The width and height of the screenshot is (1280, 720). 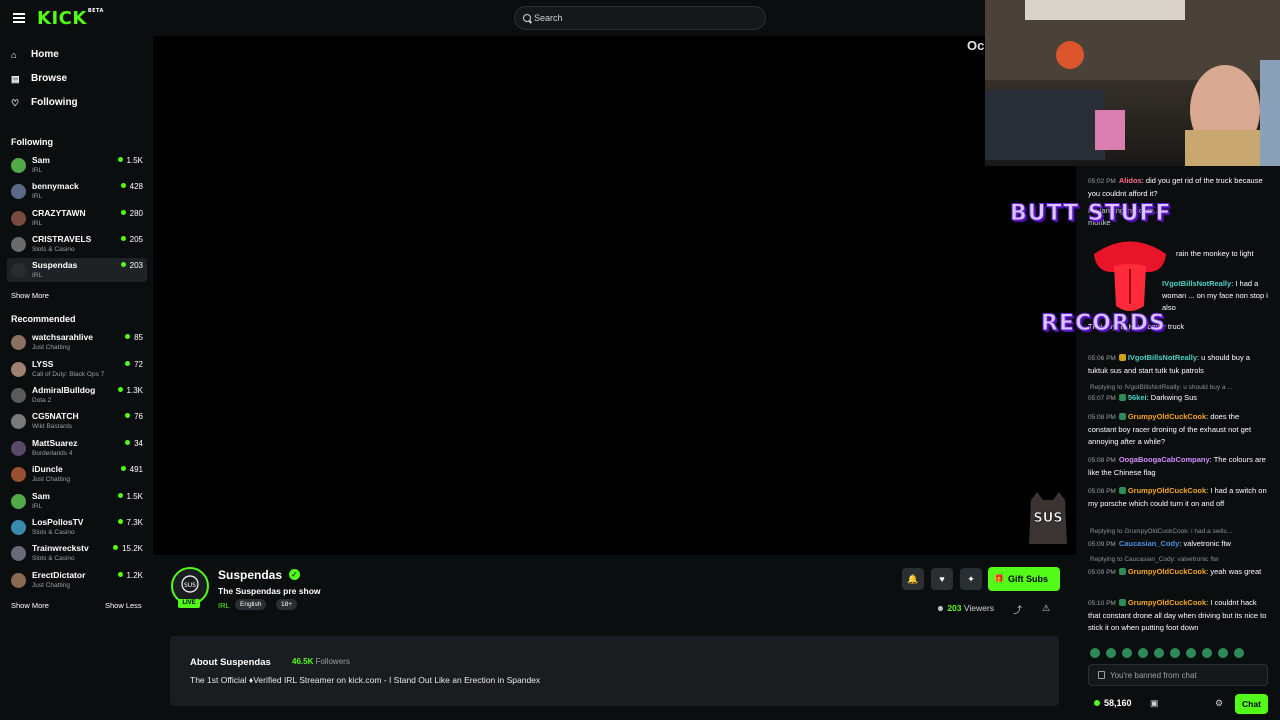 I want to click on report-icon: ⚠, so click(x=1046, y=608).